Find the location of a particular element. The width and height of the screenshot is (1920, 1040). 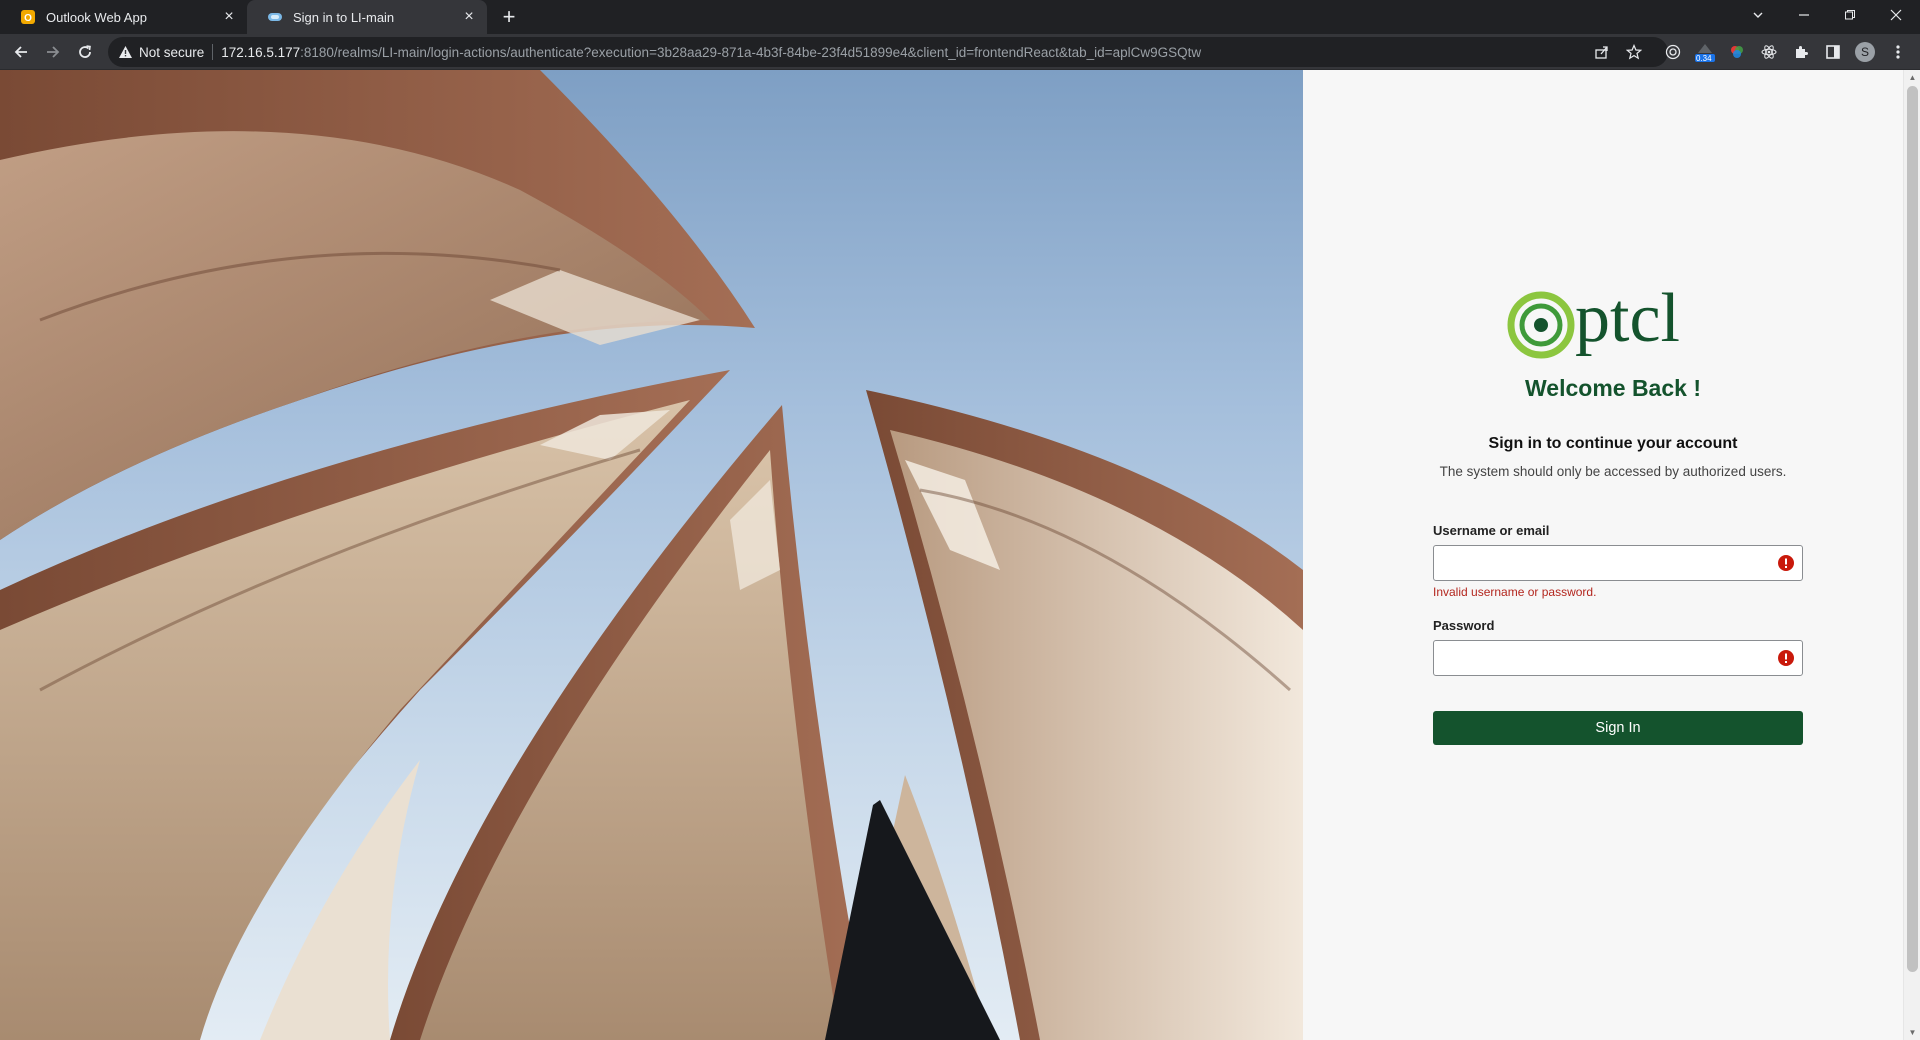

page-scrollbar: ▲ ▼ is located at coordinates (1911, 555).